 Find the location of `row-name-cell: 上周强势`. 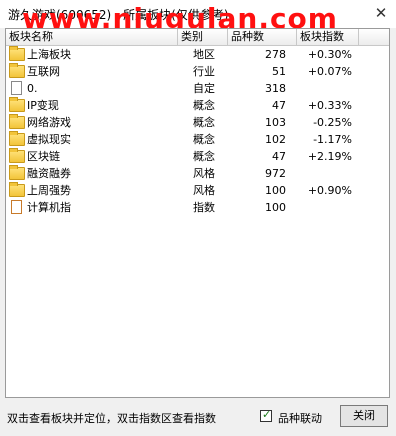

row-name-cell: 上周强势 is located at coordinates (100, 190).